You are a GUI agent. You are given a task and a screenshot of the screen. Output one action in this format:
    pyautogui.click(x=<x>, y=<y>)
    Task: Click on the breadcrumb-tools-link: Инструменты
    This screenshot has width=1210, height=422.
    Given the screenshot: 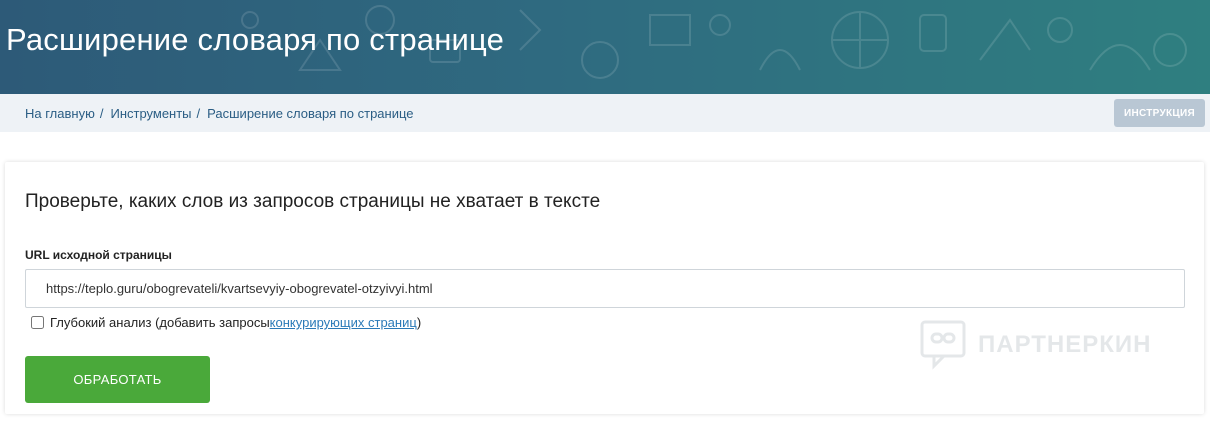 What is the action you would take?
    pyautogui.click(x=150, y=113)
    